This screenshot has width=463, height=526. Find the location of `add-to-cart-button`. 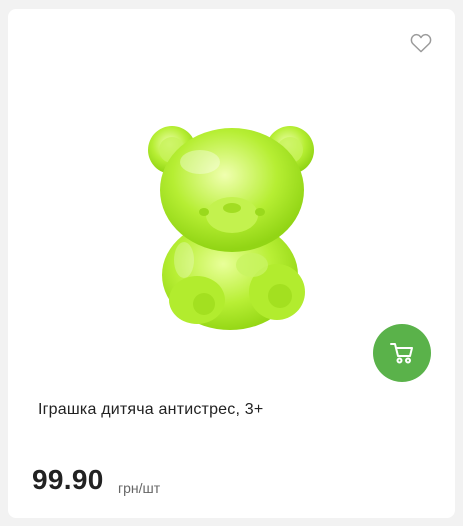

add-to-cart-button is located at coordinates (402, 353).